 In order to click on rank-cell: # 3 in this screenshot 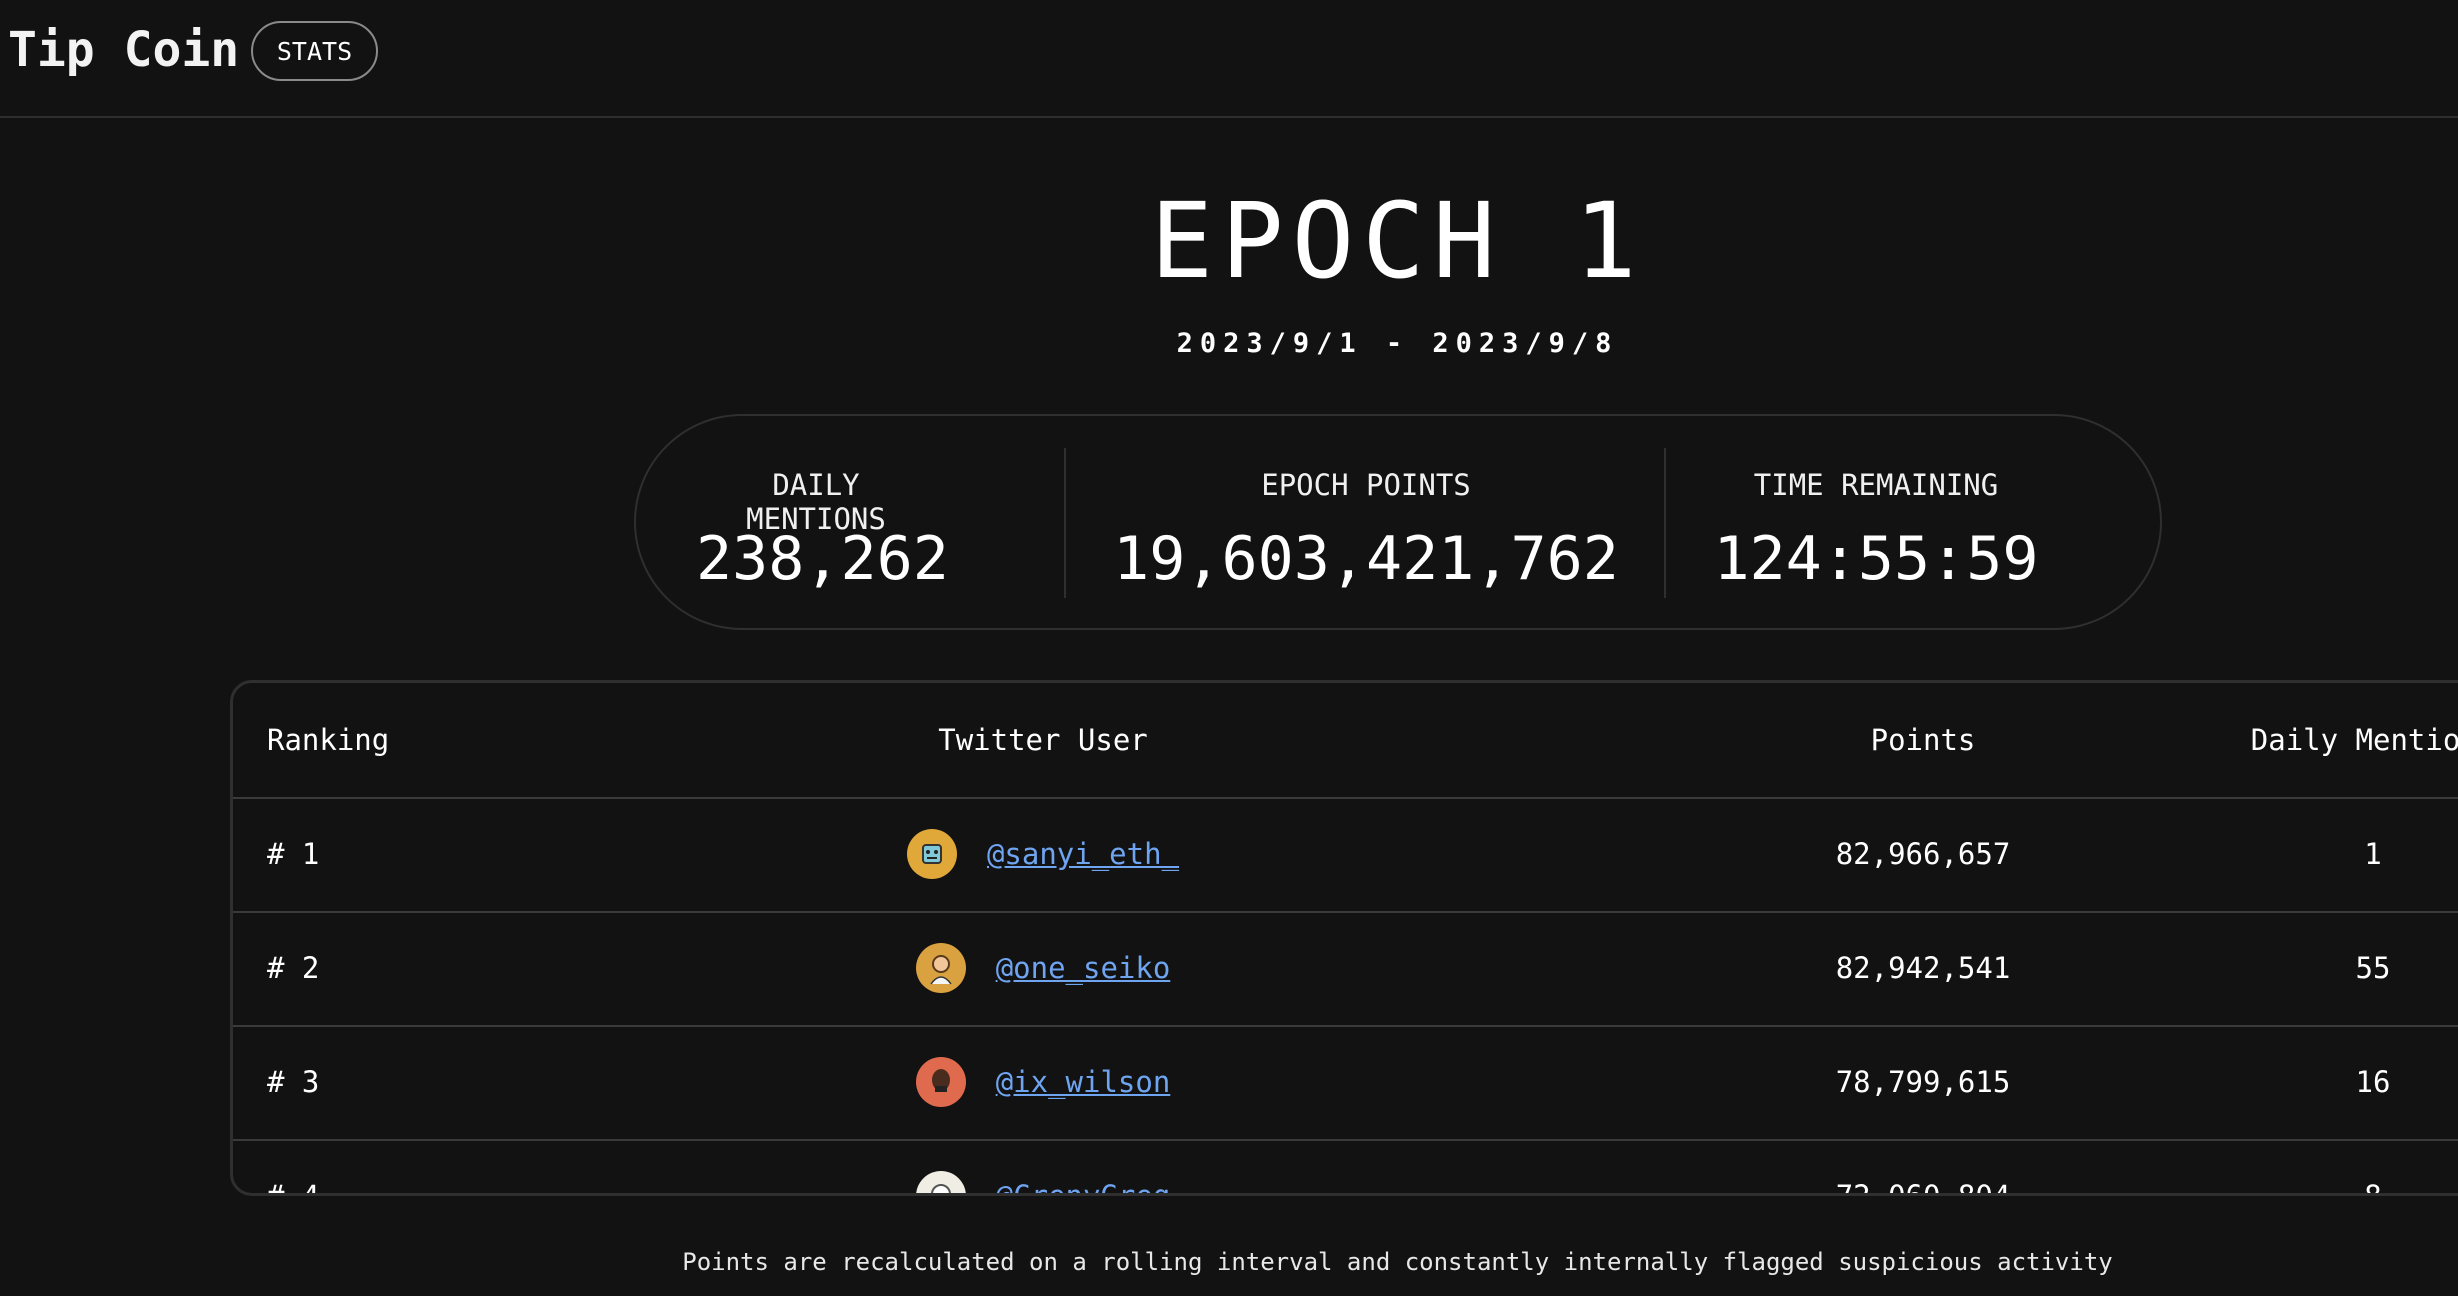, I will do `click(293, 1082)`.